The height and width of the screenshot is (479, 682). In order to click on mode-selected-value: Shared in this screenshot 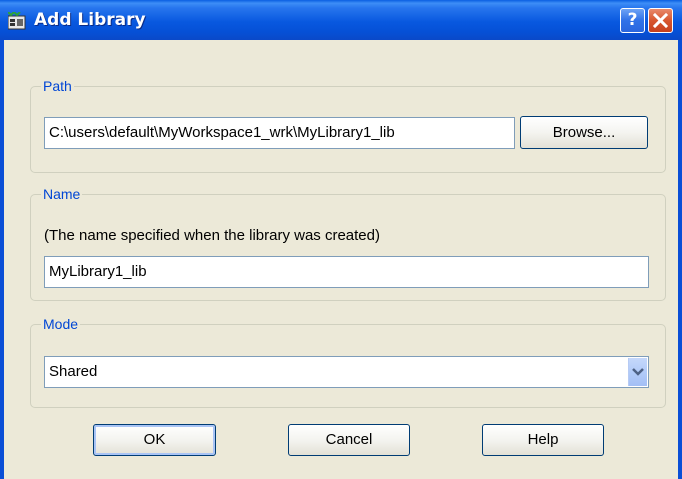, I will do `click(73, 371)`.